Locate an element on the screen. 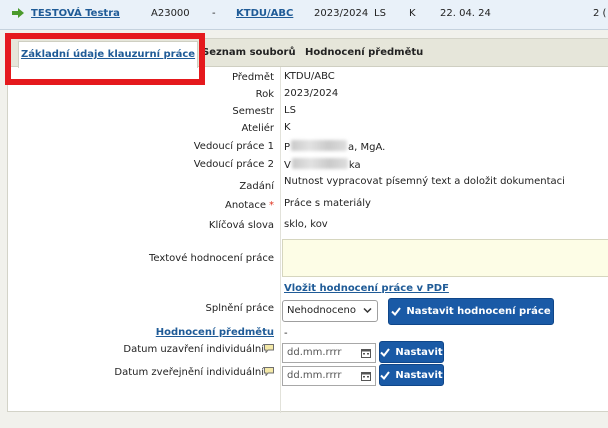 The image size is (608, 428). semester-label: Semestr is located at coordinates (253, 111).